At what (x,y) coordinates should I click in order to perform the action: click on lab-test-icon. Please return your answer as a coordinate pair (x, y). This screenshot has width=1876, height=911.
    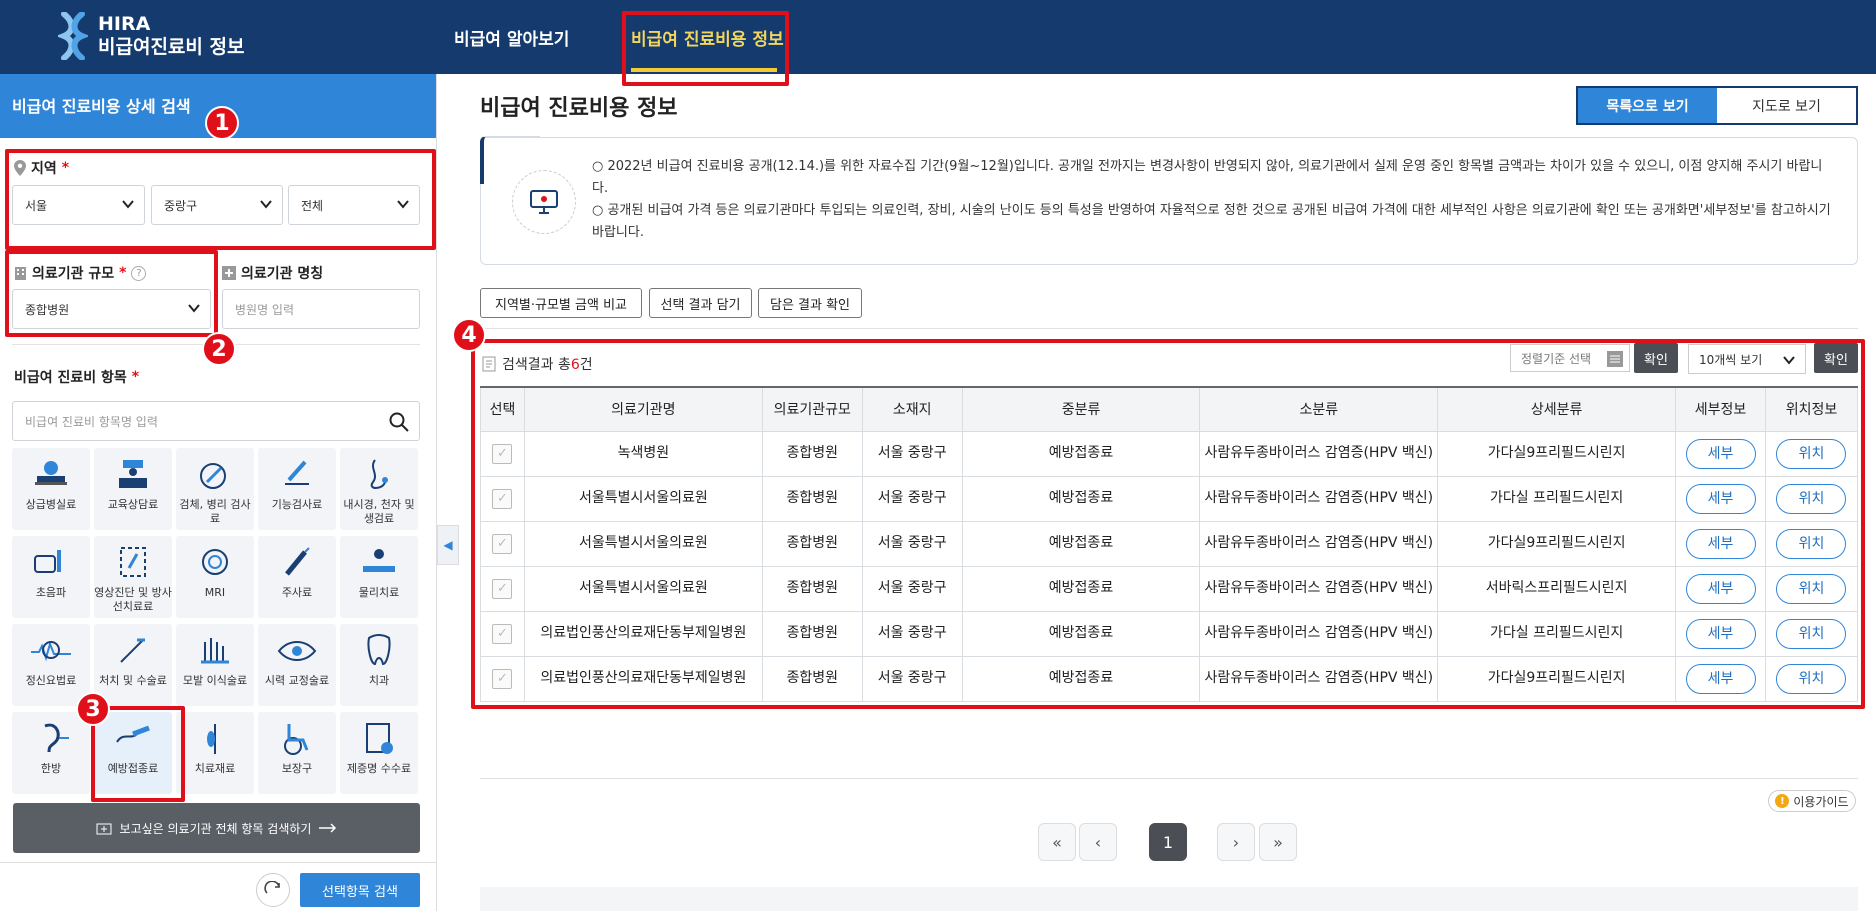
    Looking at the image, I should click on (213, 476).